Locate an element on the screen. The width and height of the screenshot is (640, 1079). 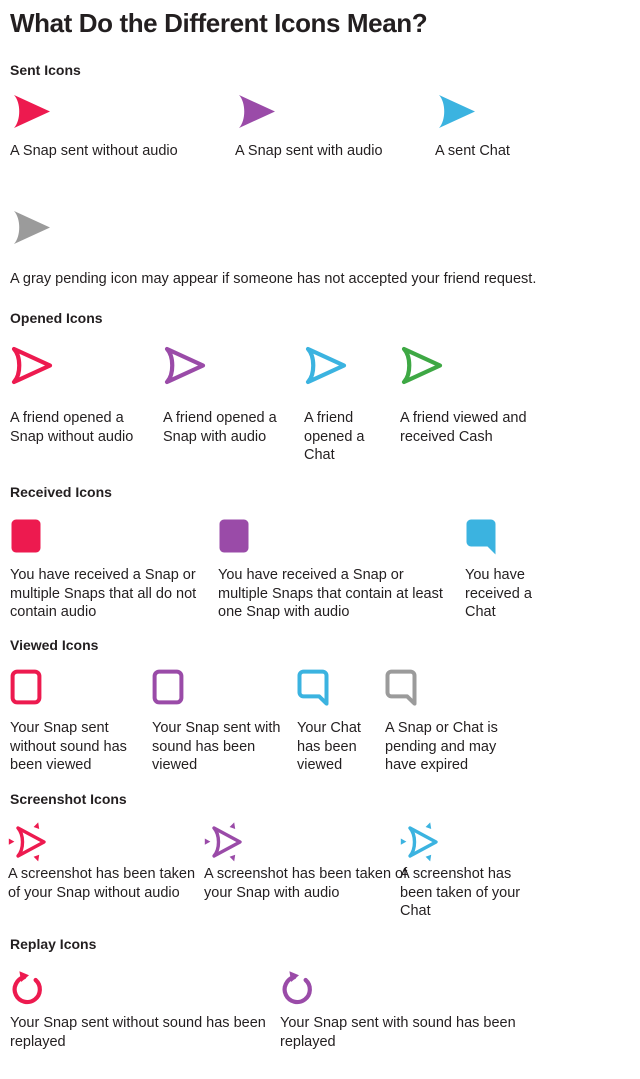
section-heading-received-icons: Received Icons is located at coordinates (61, 492).